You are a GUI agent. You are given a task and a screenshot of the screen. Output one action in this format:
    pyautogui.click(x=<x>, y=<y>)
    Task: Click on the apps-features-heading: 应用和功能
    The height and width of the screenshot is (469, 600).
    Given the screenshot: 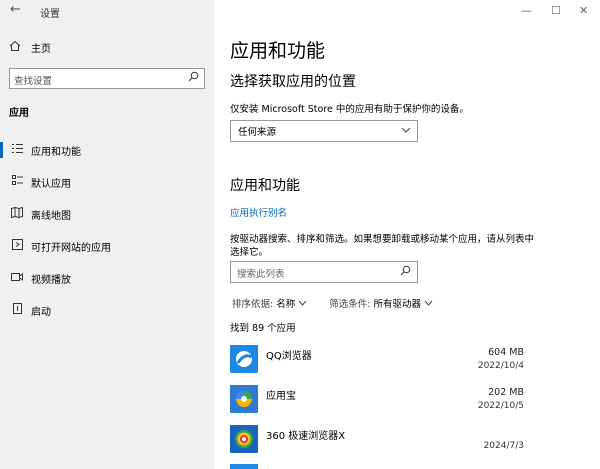 What is the action you would take?
    pyautogui.click(x=265, y=186)
    